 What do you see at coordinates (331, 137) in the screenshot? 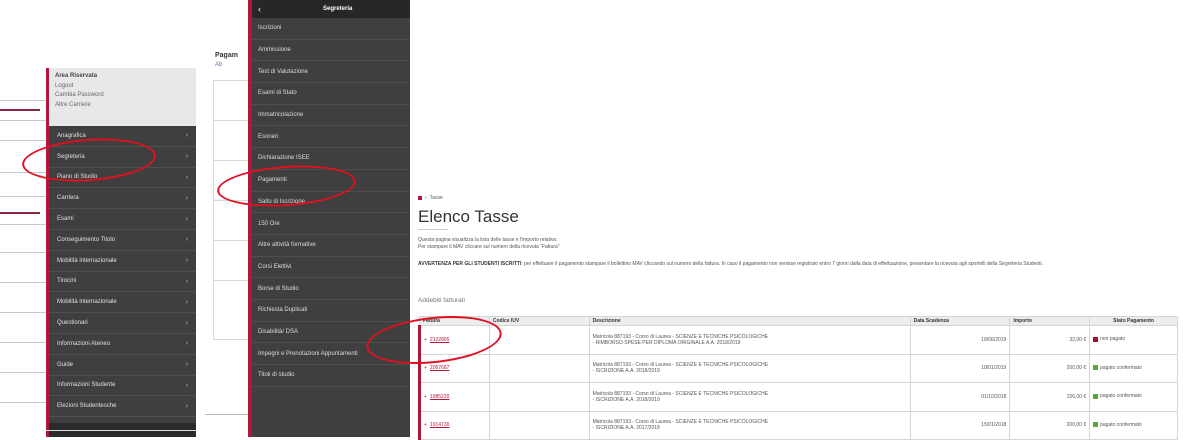
I see `submenu-item: Esoneri` at bounding box center [331, 137].